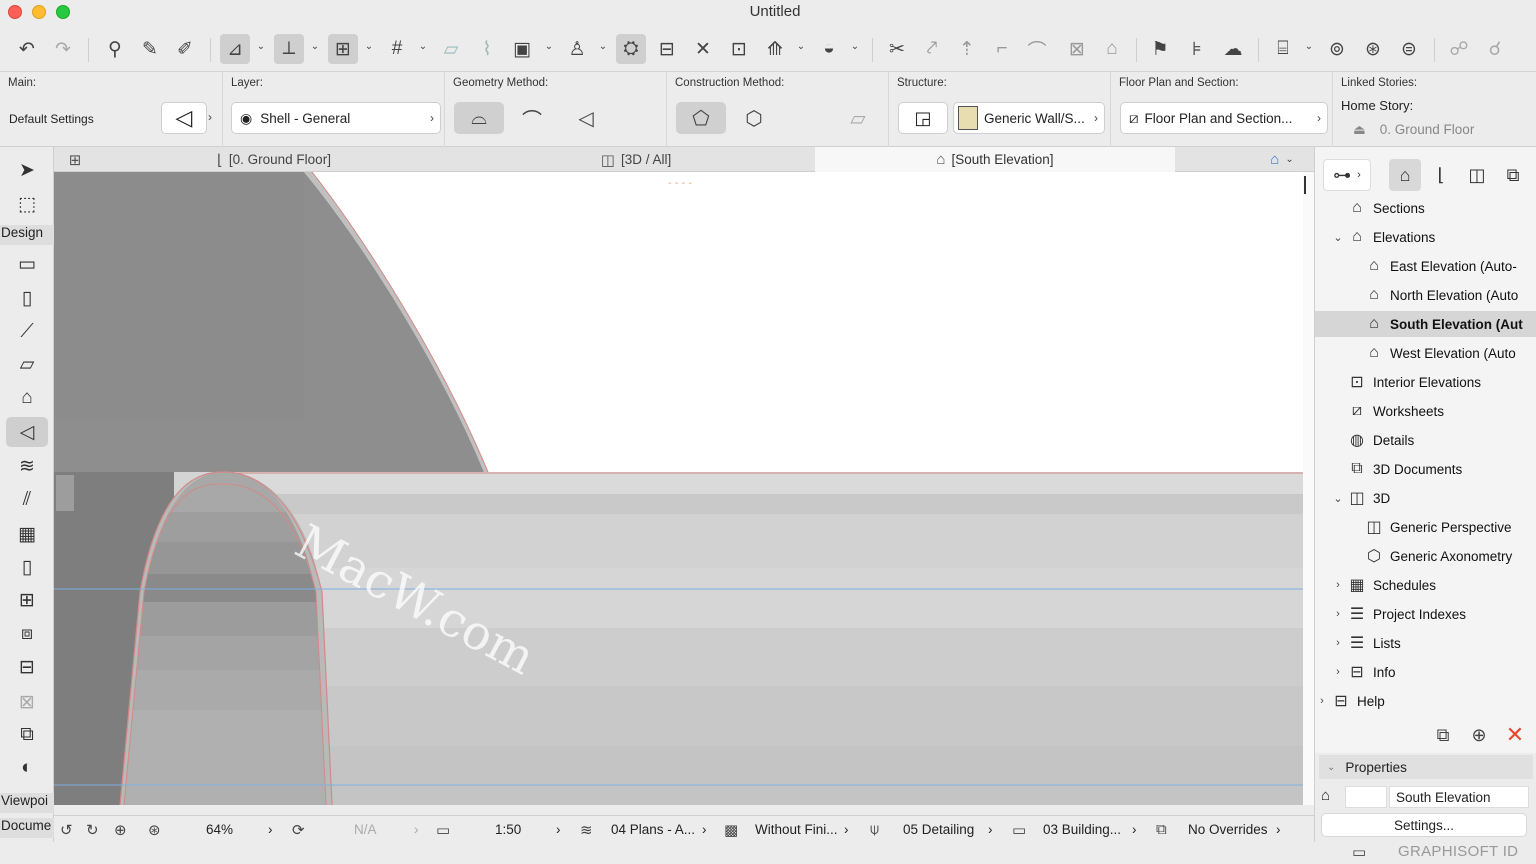  What do you see at coordinates (27, 702) in the screenshot?
I see `zone-tool-icon: ⊠` at bounding box center [27, 702].